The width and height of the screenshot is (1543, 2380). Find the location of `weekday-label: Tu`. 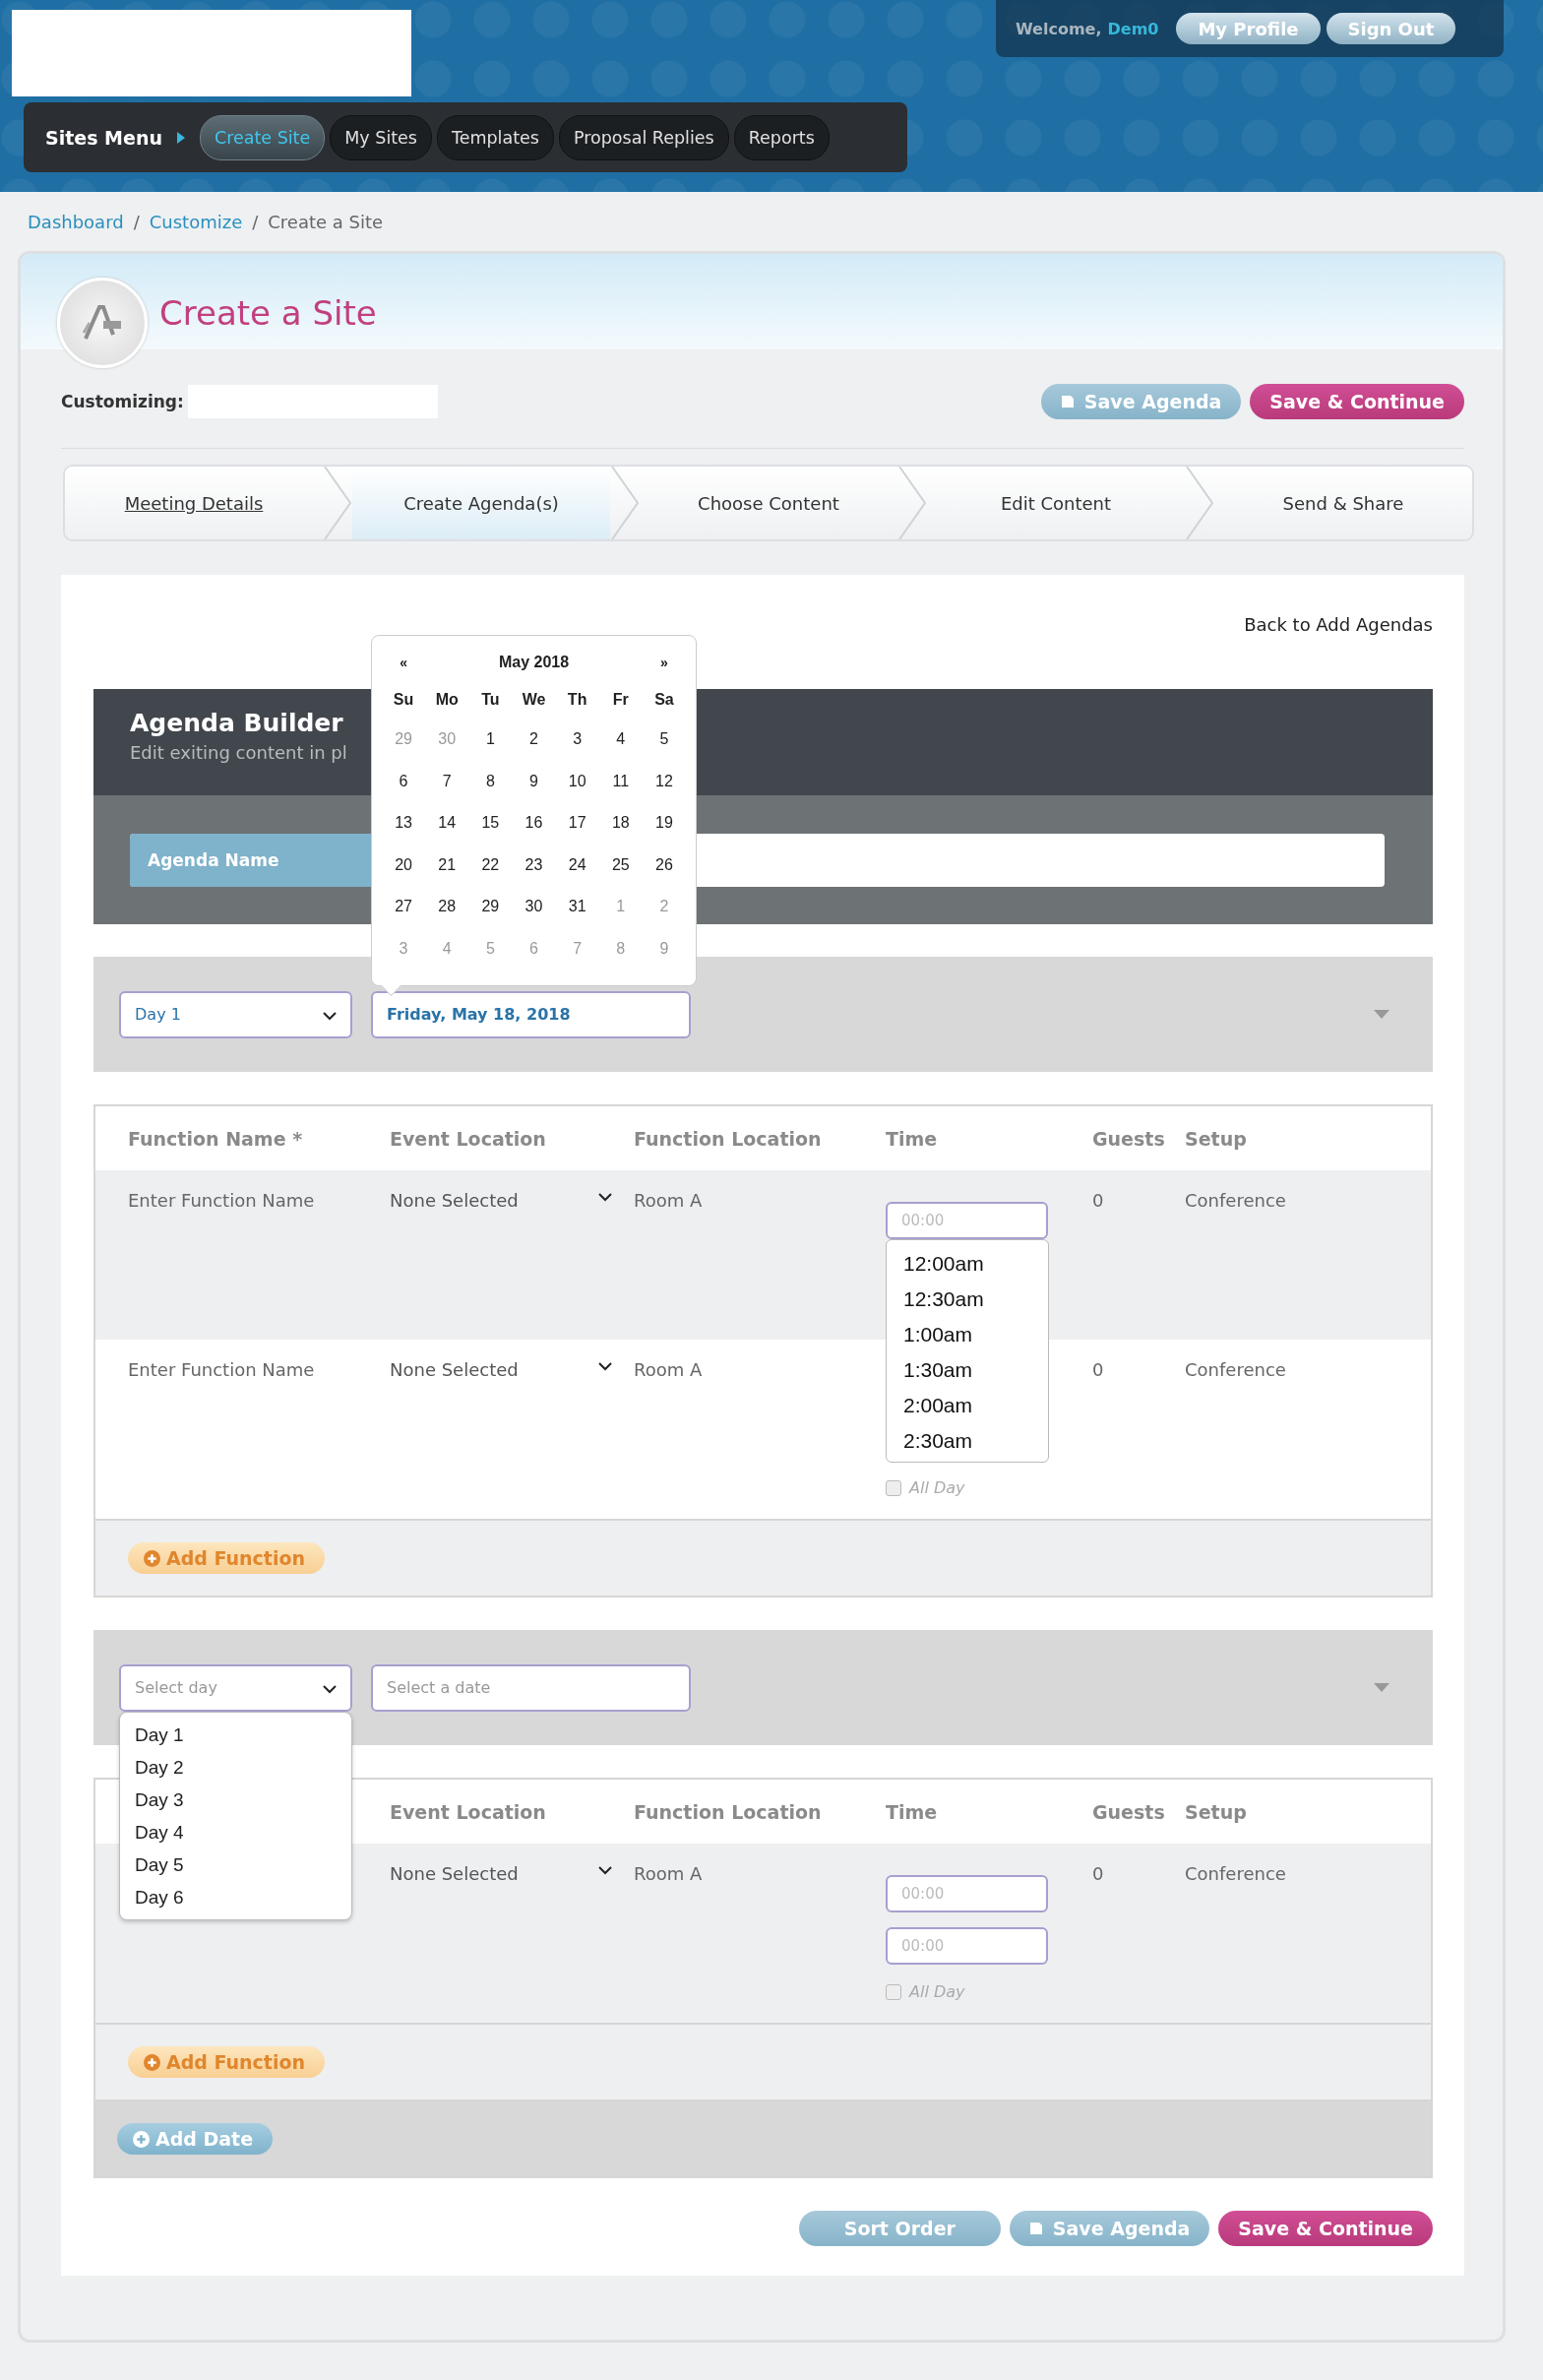

weekday-label: Tu is located at coordinates (491, 700).